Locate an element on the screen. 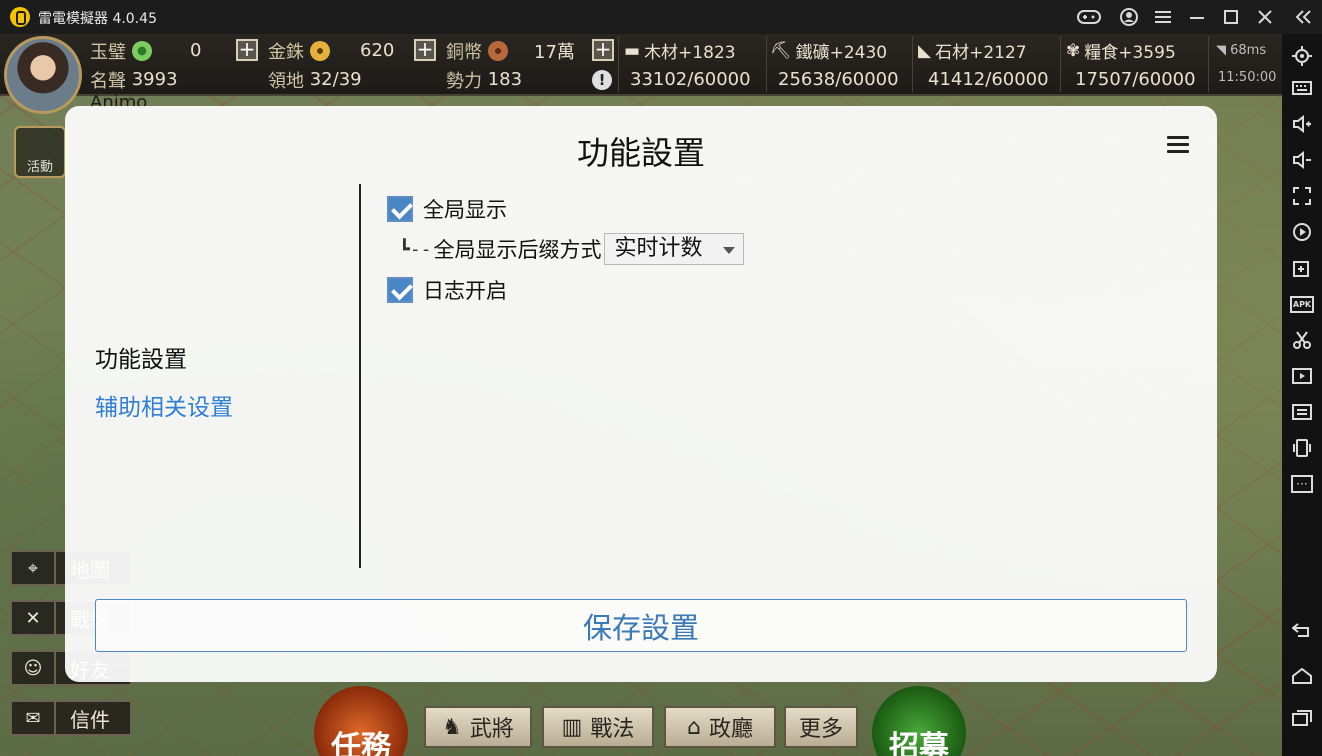 Image resolution: width=1322 pixels, height=756 pixels. emulator-titlebar: 雷電模擬器 4.0.45 is located at coordinates (661, 17).